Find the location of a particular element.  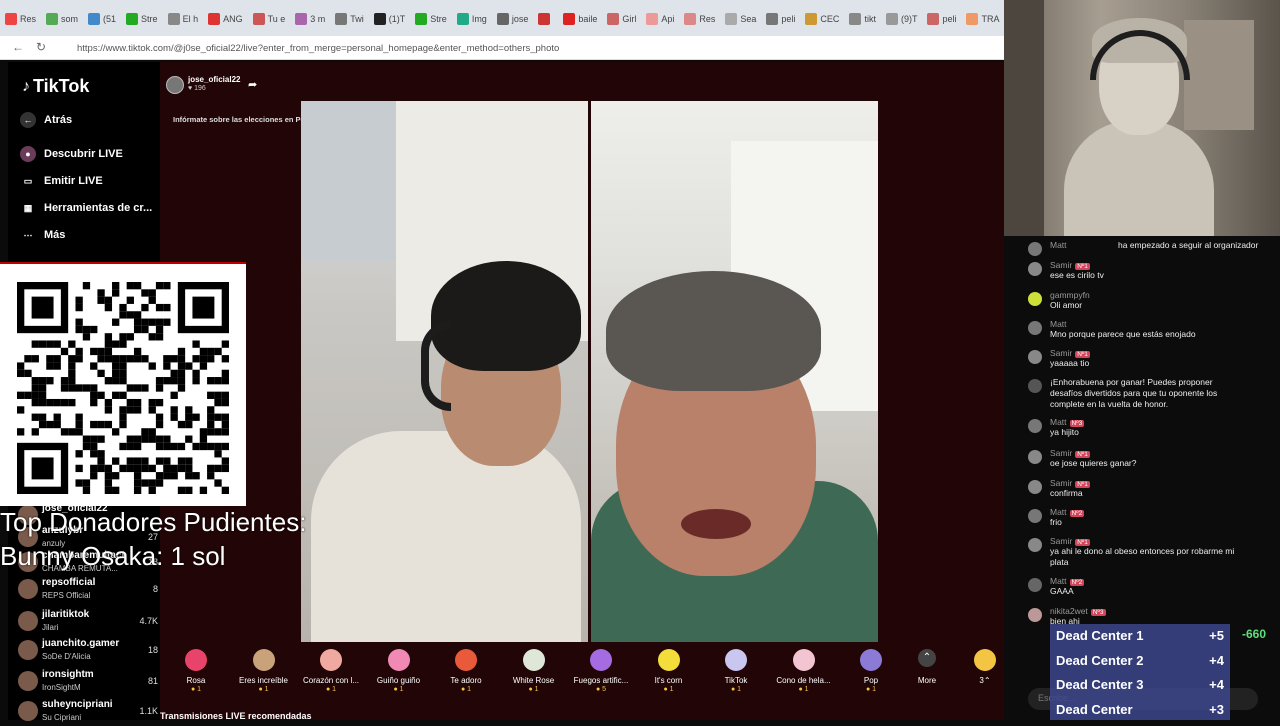

followed-streamer-row: suheyncipriani Su Cipriani 1.1K is located at coordinates (88, 712).